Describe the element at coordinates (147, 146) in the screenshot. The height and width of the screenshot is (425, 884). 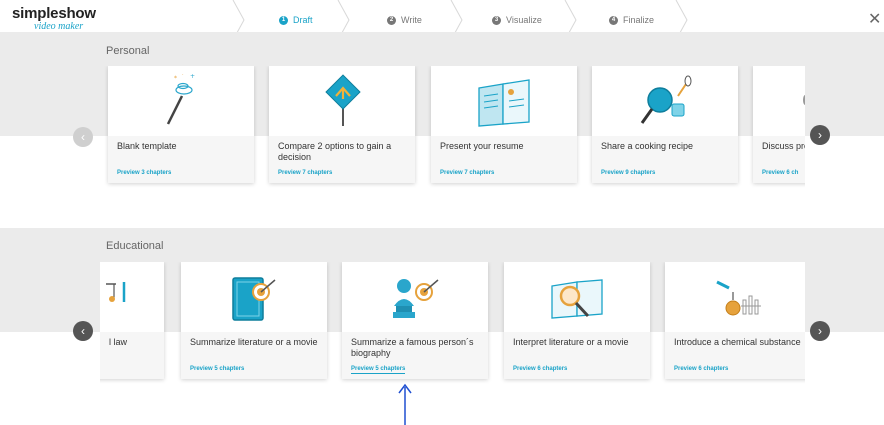
I see `card-title: Blank template` at that location.